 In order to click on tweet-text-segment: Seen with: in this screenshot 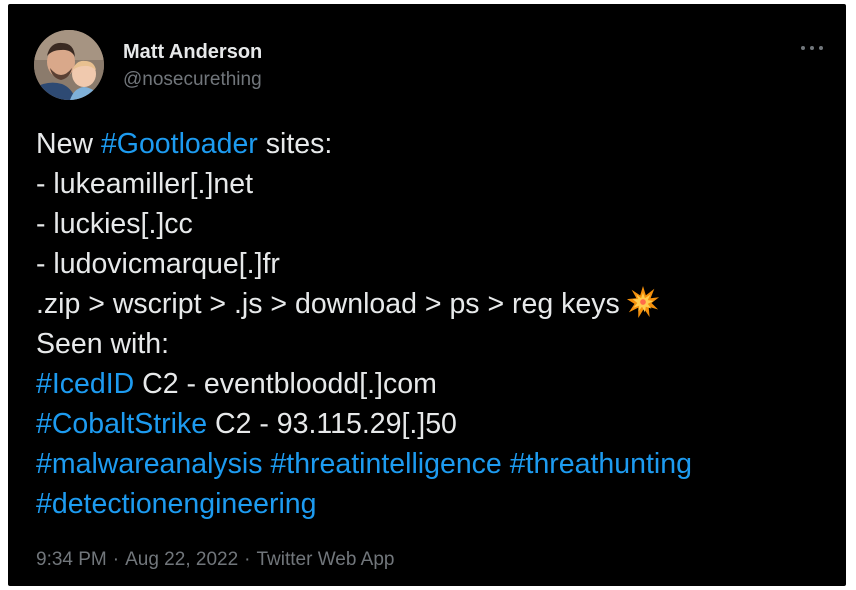, I will do `click(103, 344)`.